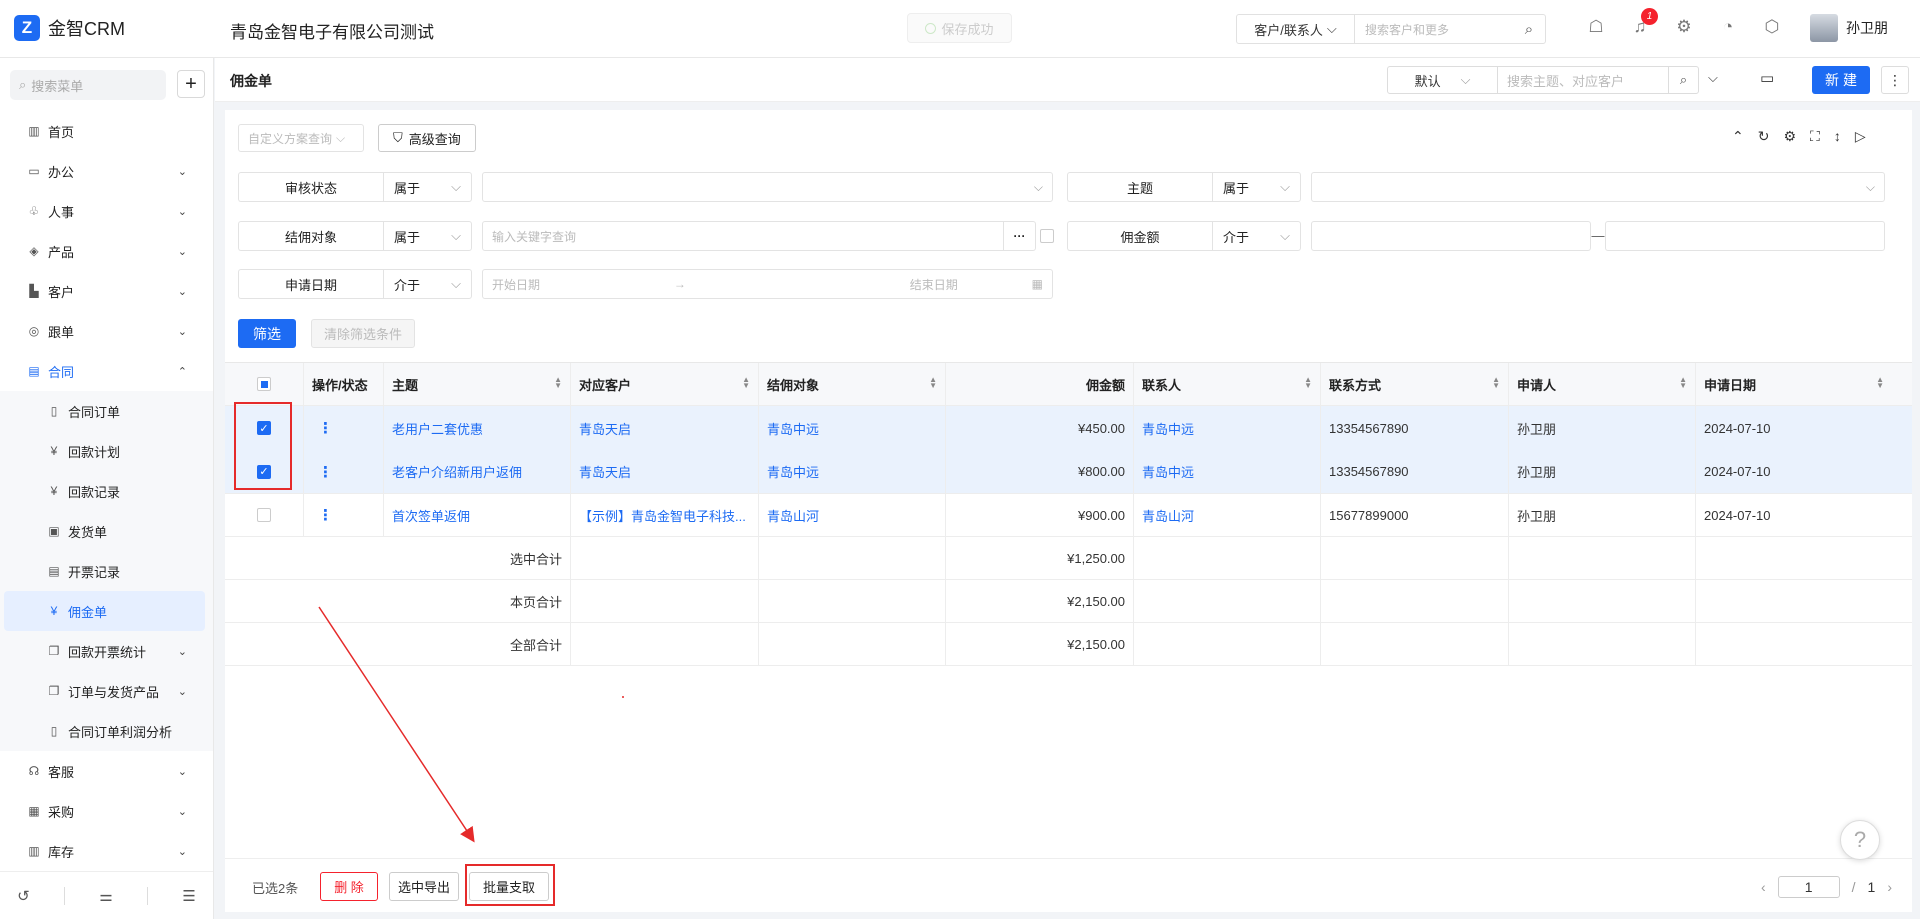 This screenshot has height=919, width=1920. I want to click on filter-target-checkbox, so click(1047, 236).